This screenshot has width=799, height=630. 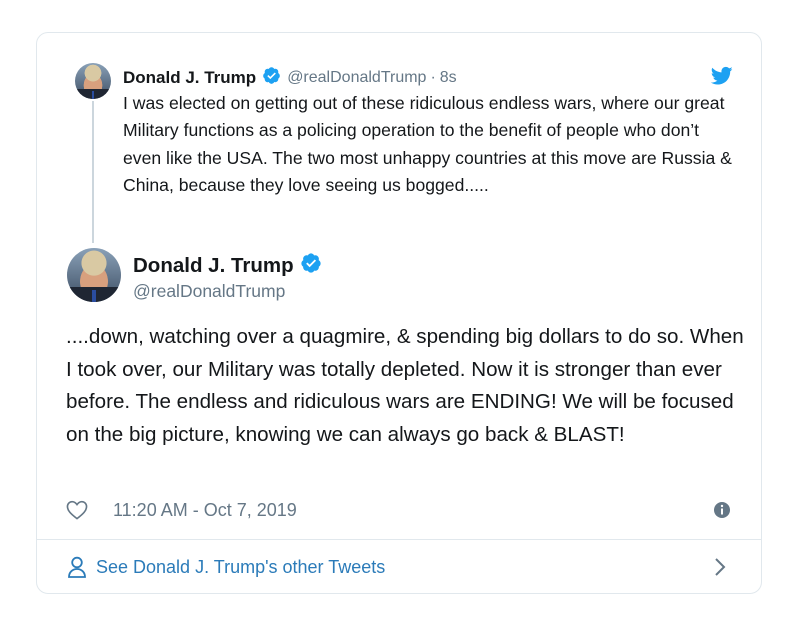 I want to click on twitter-bird-icon, so click(x=722, y=76).